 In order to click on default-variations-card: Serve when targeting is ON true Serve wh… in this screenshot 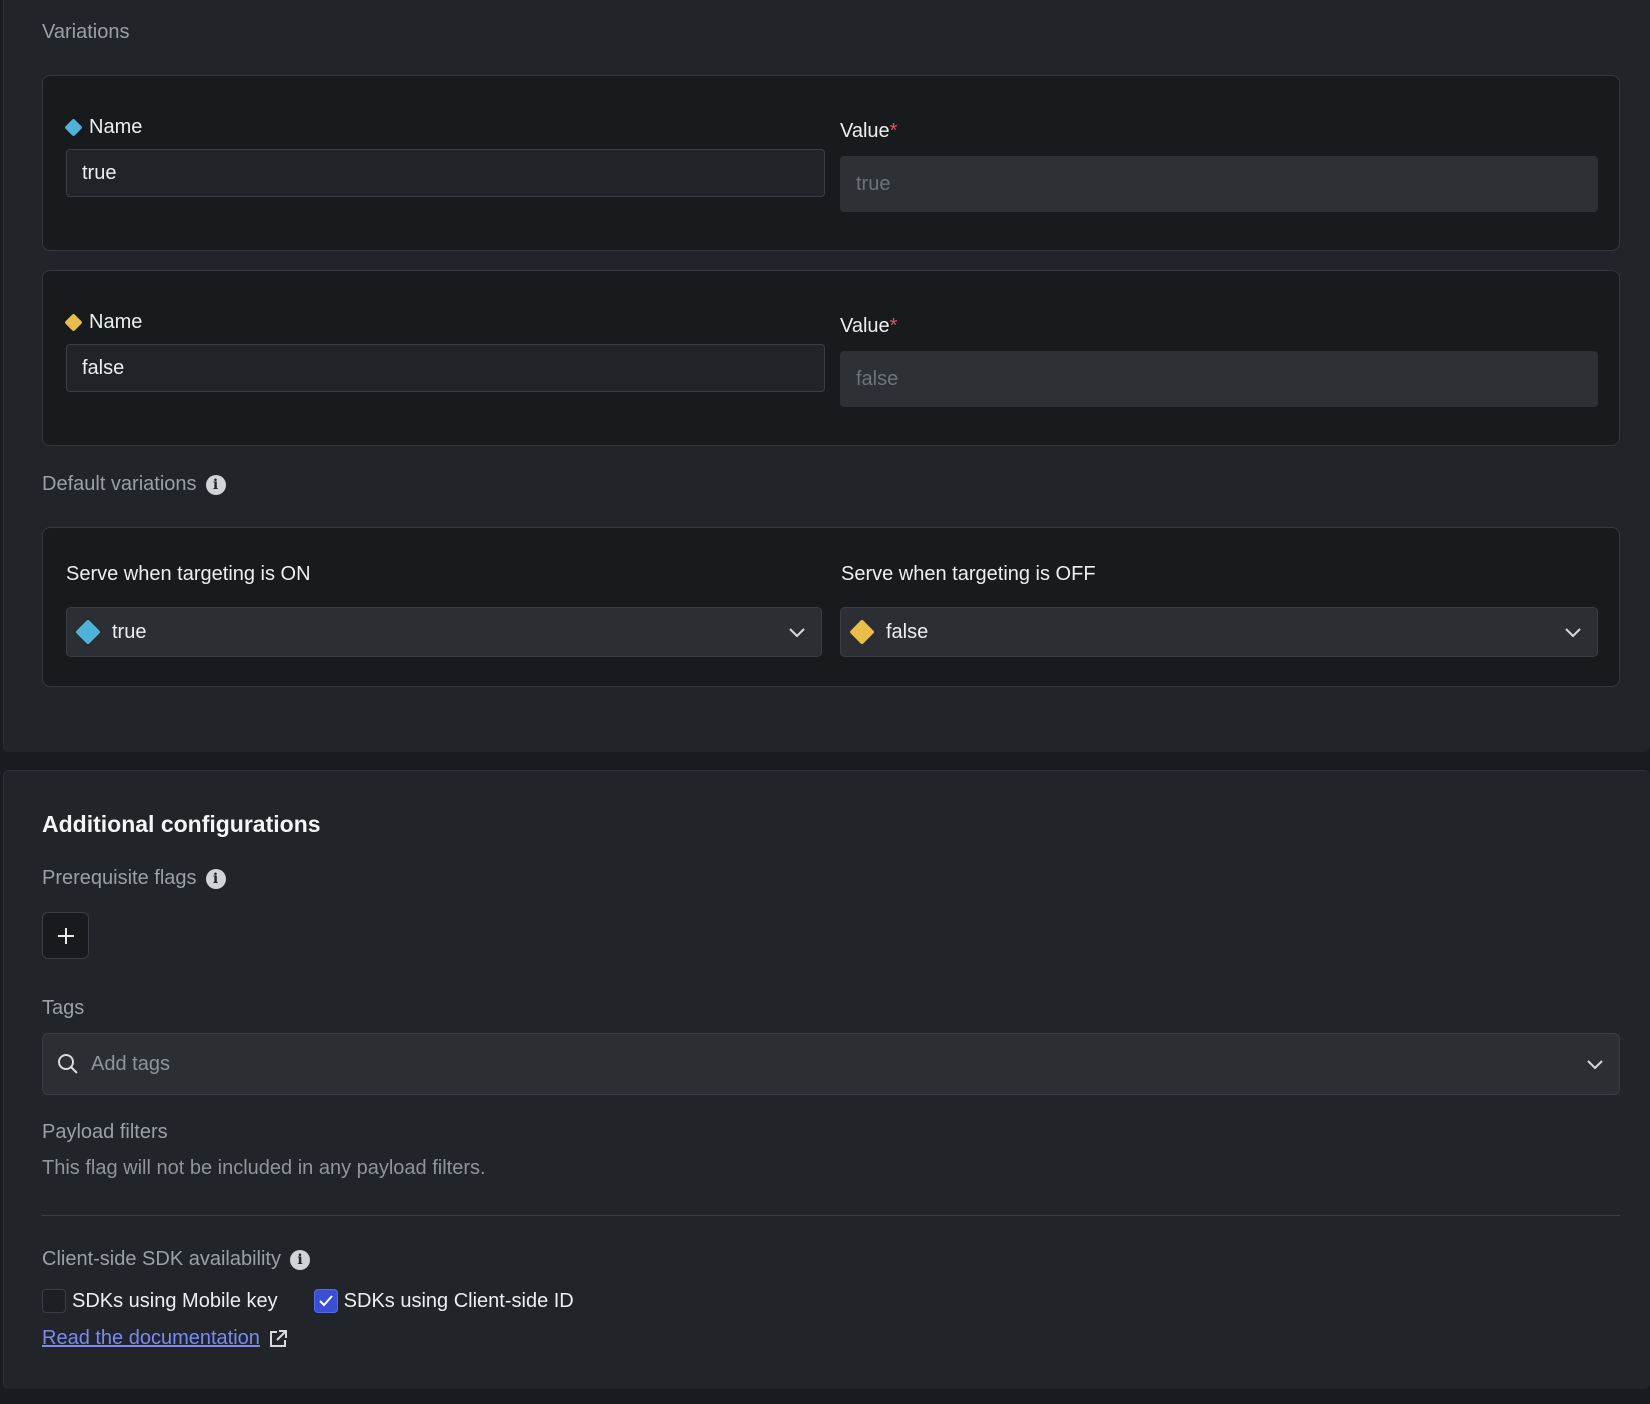, I will do `click(831, 607)`.